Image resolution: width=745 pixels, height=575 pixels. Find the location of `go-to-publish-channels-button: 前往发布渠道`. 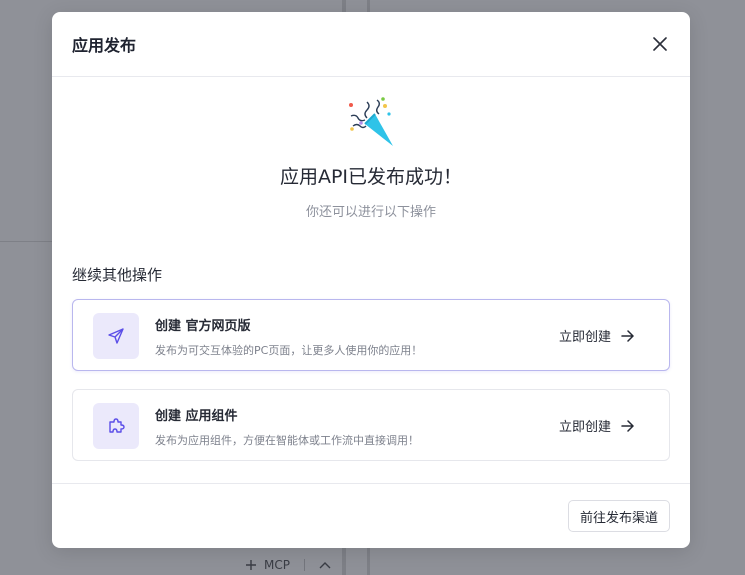

go-to-publish-channels-button: 前往发布渠道 is located at coordinates (618, 516).